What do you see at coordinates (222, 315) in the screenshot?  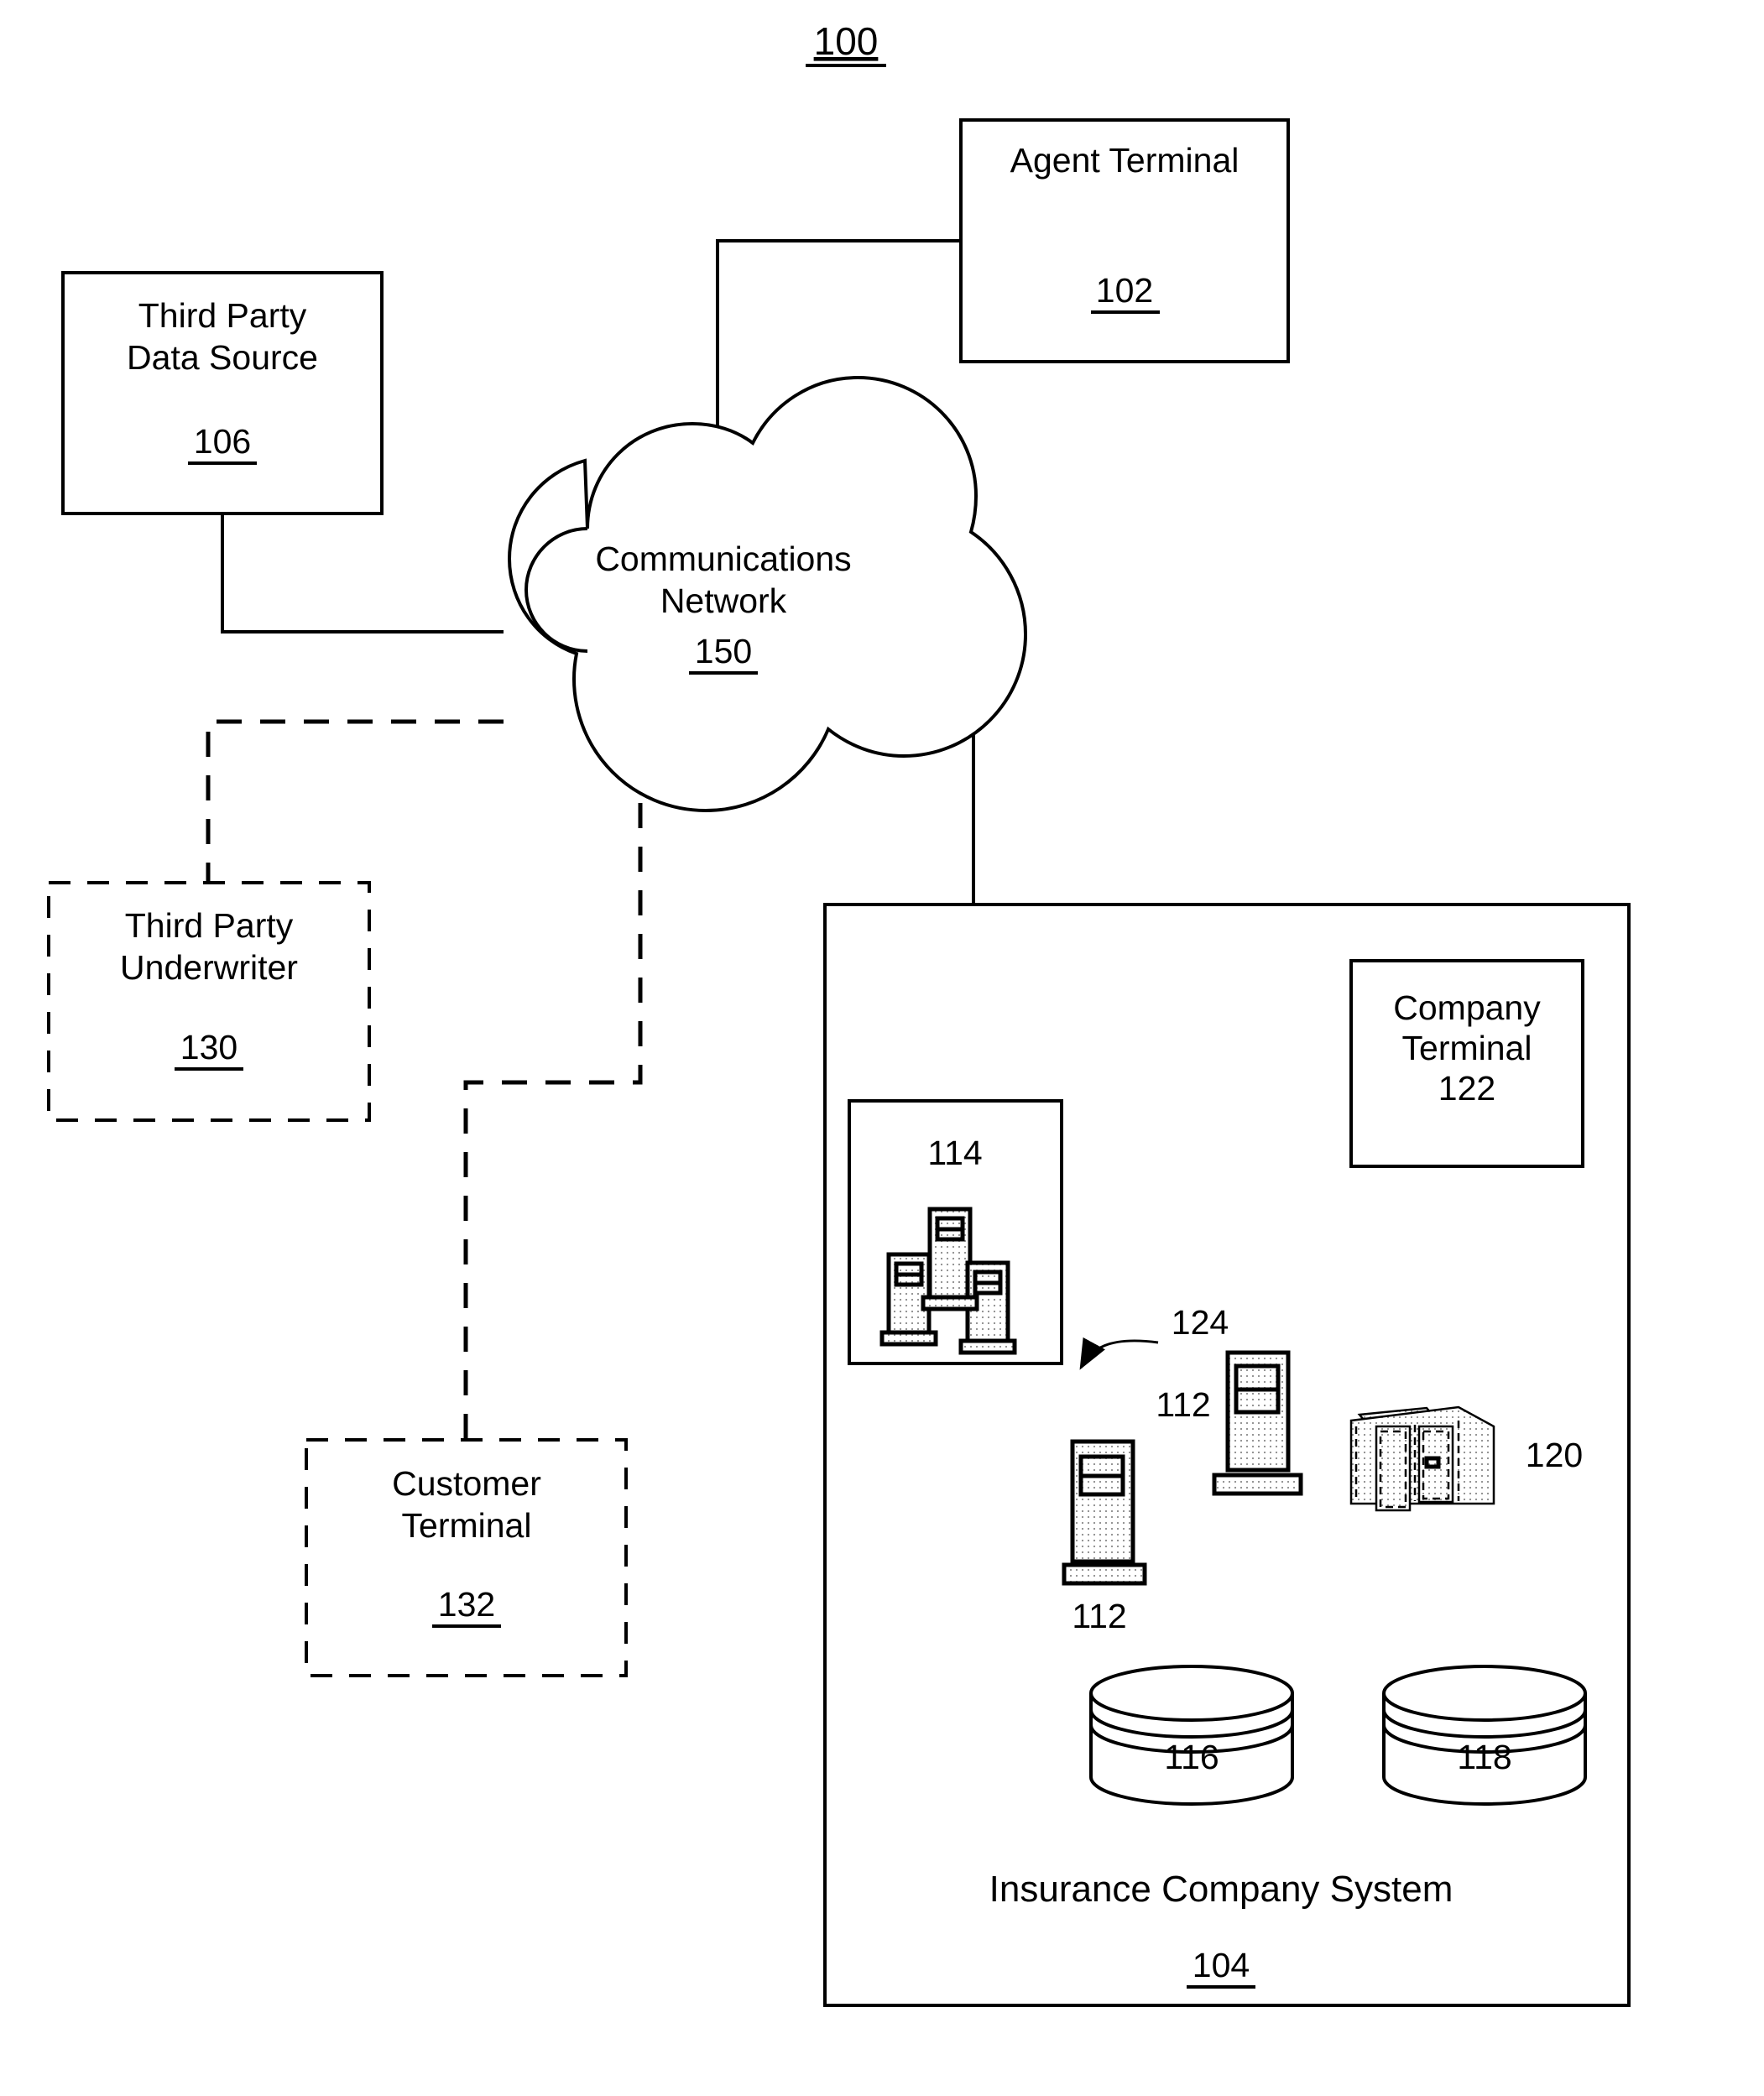 I see `third-party-data-source-label-1: Third Party` at bounding box center [222, 315].